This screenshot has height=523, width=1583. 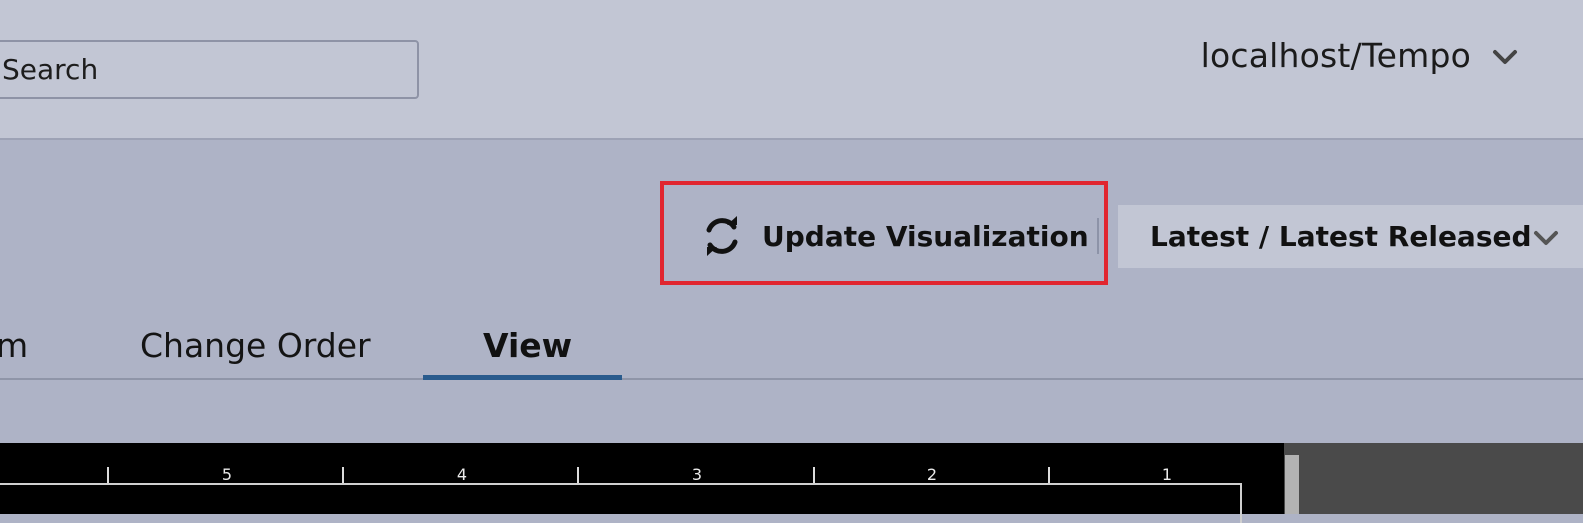 What do you see at coordinates (1292, 484) in the screenshot?
I see `scrollbar` at bounding box center [1292, 484].